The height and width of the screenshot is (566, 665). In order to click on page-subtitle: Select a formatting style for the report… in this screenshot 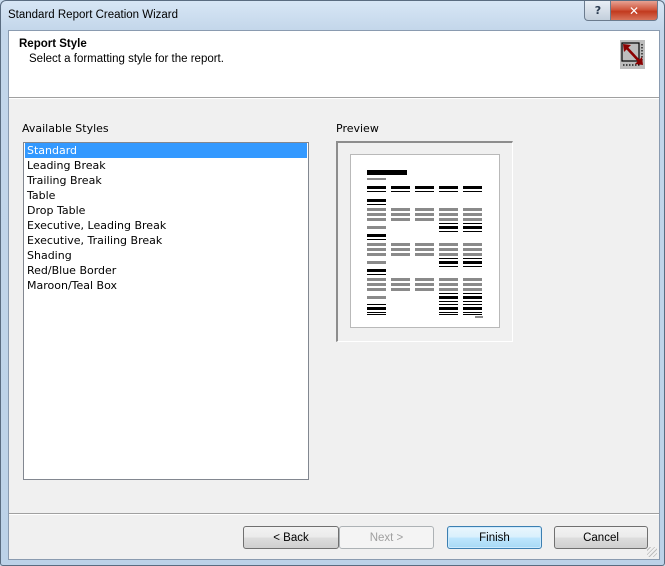, I will do `click(126, 59)`.